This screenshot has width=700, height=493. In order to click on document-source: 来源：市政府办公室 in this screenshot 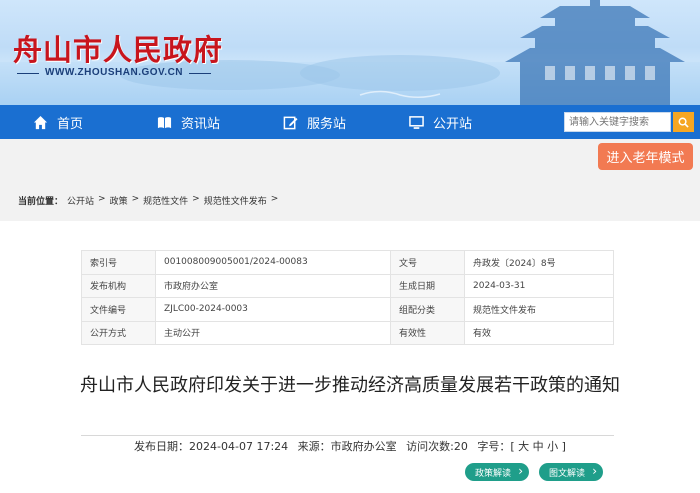, I will do `click(347, 446)`.